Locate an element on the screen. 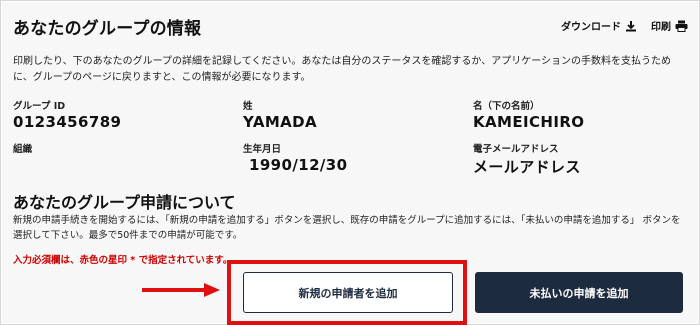  group-id-label: グループ ID is located at coordinates (39, 106).